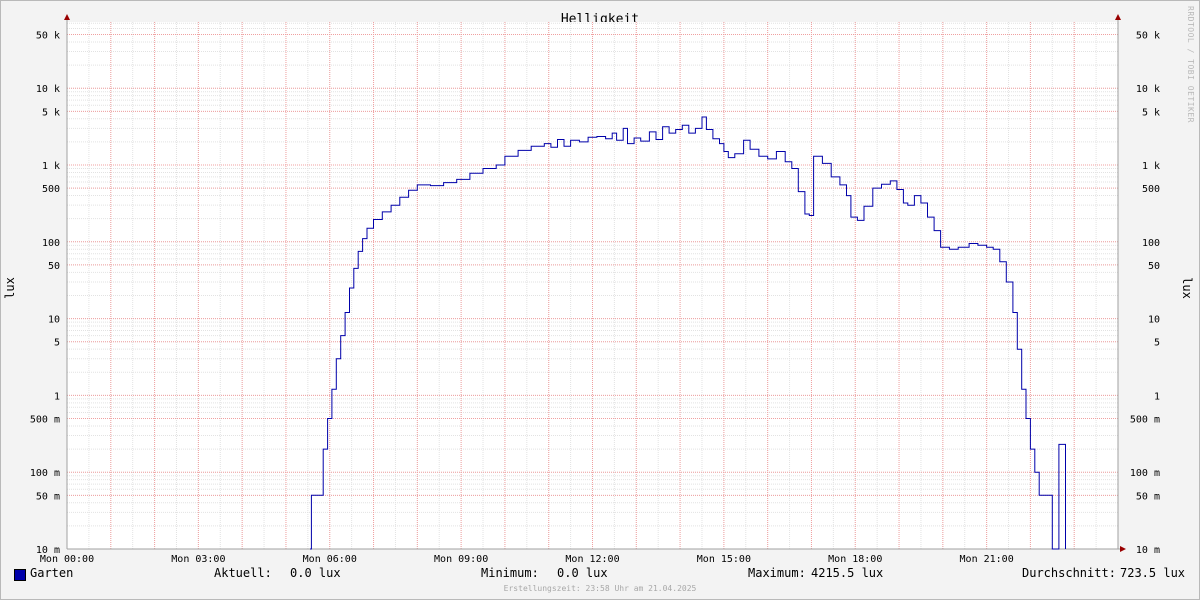 The image size is (1200, 600). I want to click on legend-max-label: Maximum:, so click(777, 573).